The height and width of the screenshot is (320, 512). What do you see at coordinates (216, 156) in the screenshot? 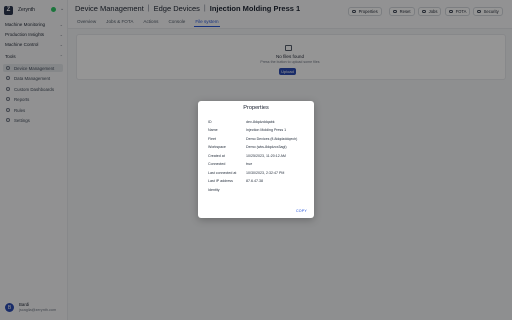
I see `property-label: Created at` at bounding box center [216, 156].